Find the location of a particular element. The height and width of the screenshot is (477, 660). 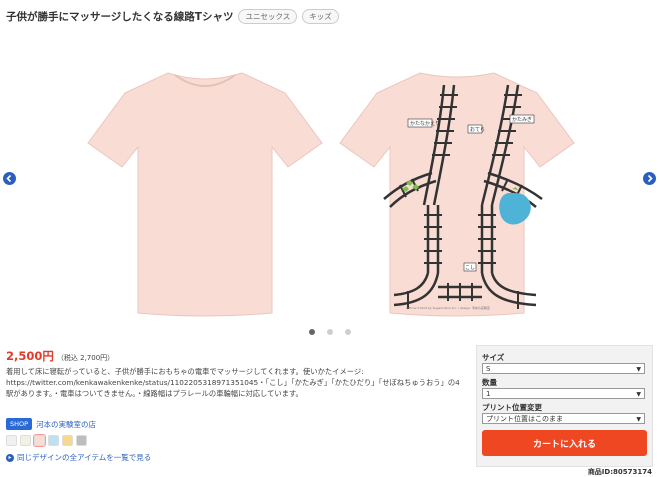

chevron-right-icon is located at coordinates (650, 178).